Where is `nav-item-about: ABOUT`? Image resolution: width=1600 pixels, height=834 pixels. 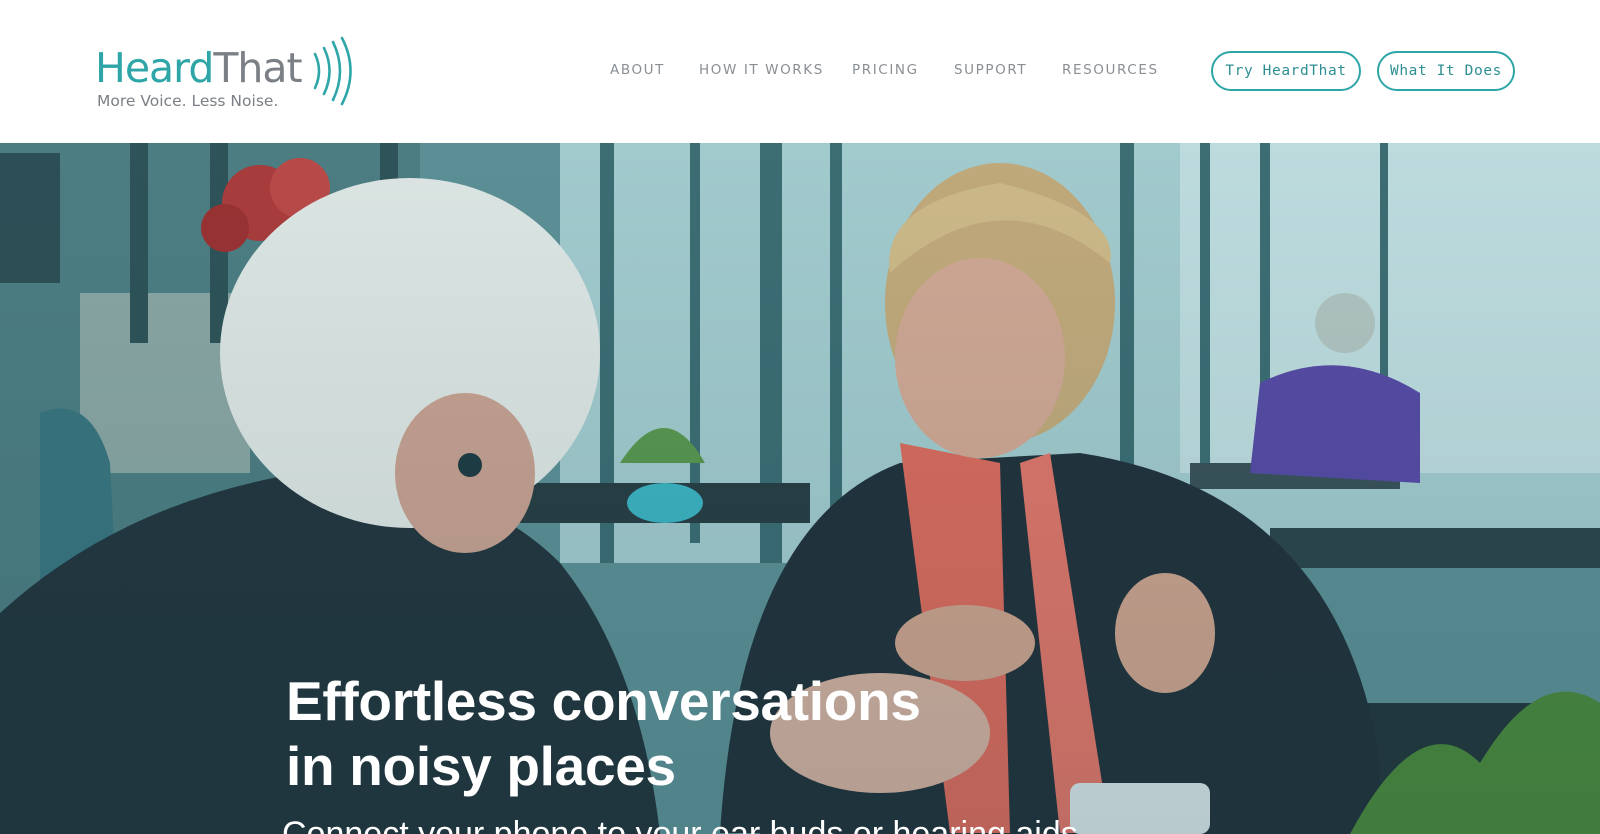
nav-item-about: ABOUT is located at coordinates (637, 70).